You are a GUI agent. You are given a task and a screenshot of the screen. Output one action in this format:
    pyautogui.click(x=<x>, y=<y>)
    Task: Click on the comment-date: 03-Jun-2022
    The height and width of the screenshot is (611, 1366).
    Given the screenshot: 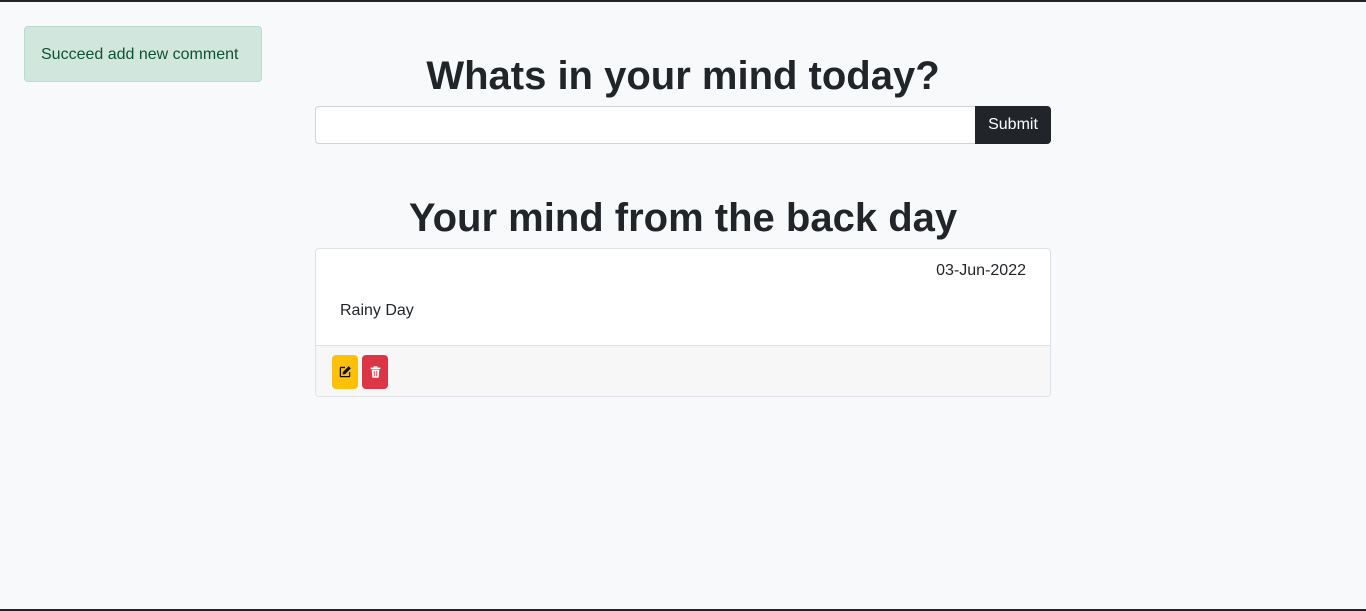 What is the action you would take?
    pyautogui.click(x=981, y=270)
    